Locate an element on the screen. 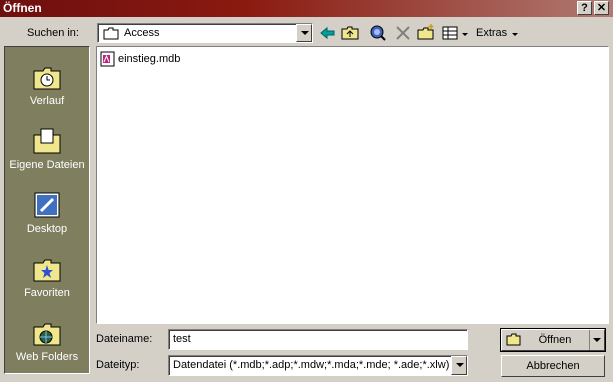  place-favorites: Favoriten is located at coordinates (47, 279).